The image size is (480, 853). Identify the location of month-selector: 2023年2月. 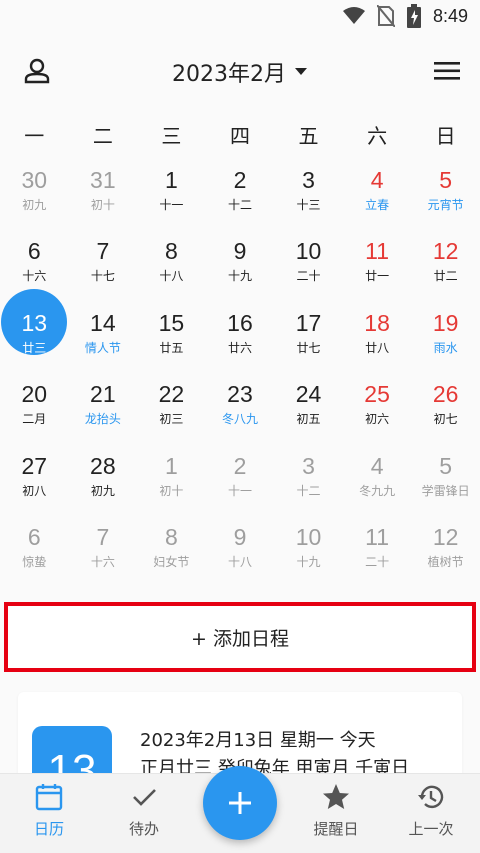
(240, 72).